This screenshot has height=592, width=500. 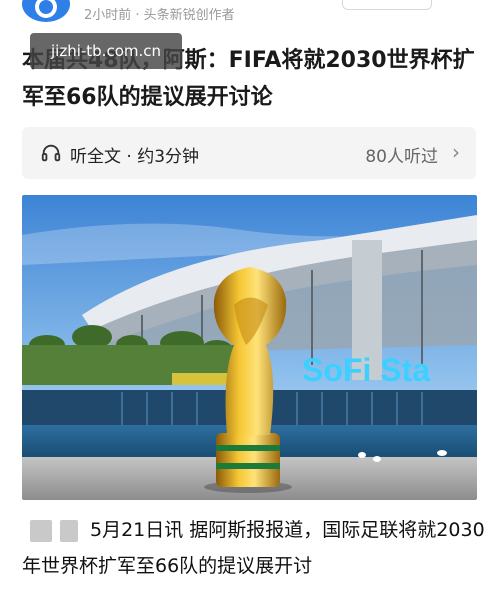 I want to click on stadium-sign: SoFi Sta, so click(x=366, y=370).